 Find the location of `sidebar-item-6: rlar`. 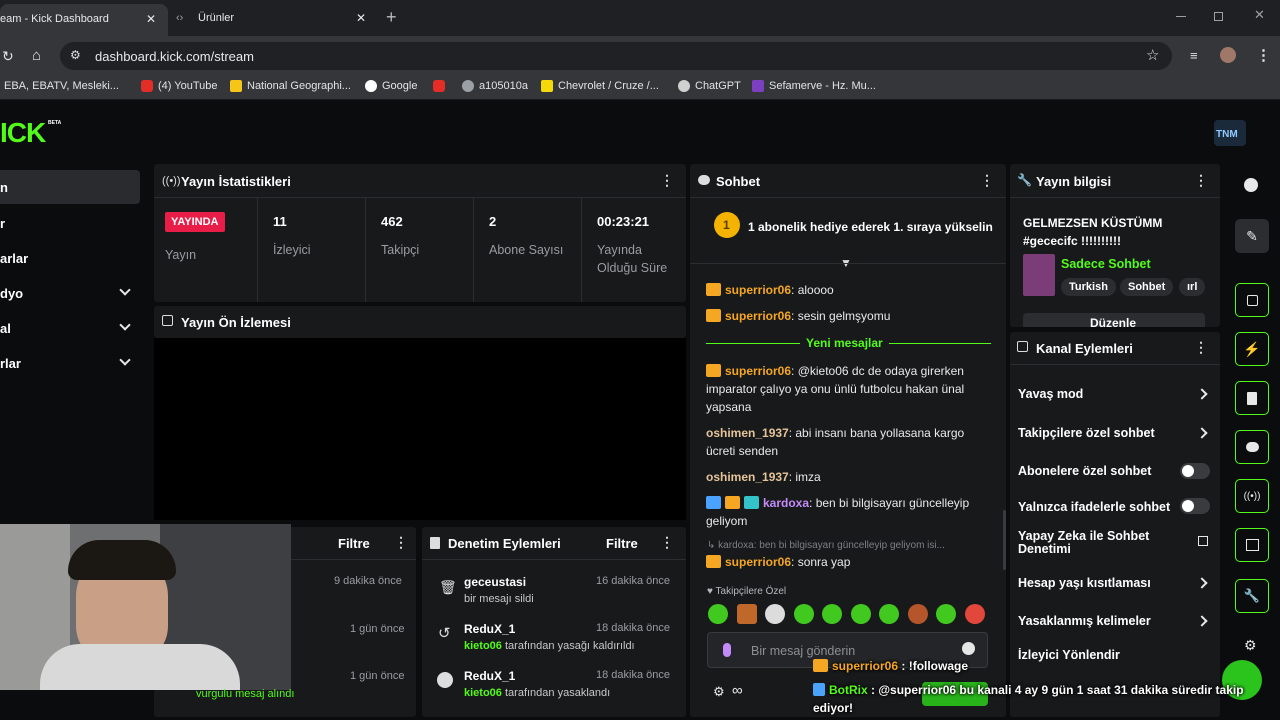

sidebar-item-6: rlar is located at coordinates (70, 364).